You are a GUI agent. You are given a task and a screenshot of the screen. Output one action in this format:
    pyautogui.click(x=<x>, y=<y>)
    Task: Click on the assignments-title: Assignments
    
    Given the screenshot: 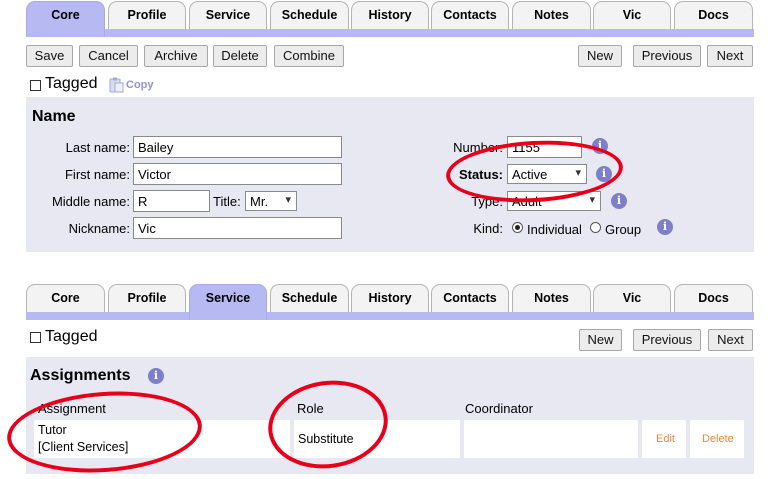 What is the action you would take?
    pyautogui.click(x=80, y=375)
    